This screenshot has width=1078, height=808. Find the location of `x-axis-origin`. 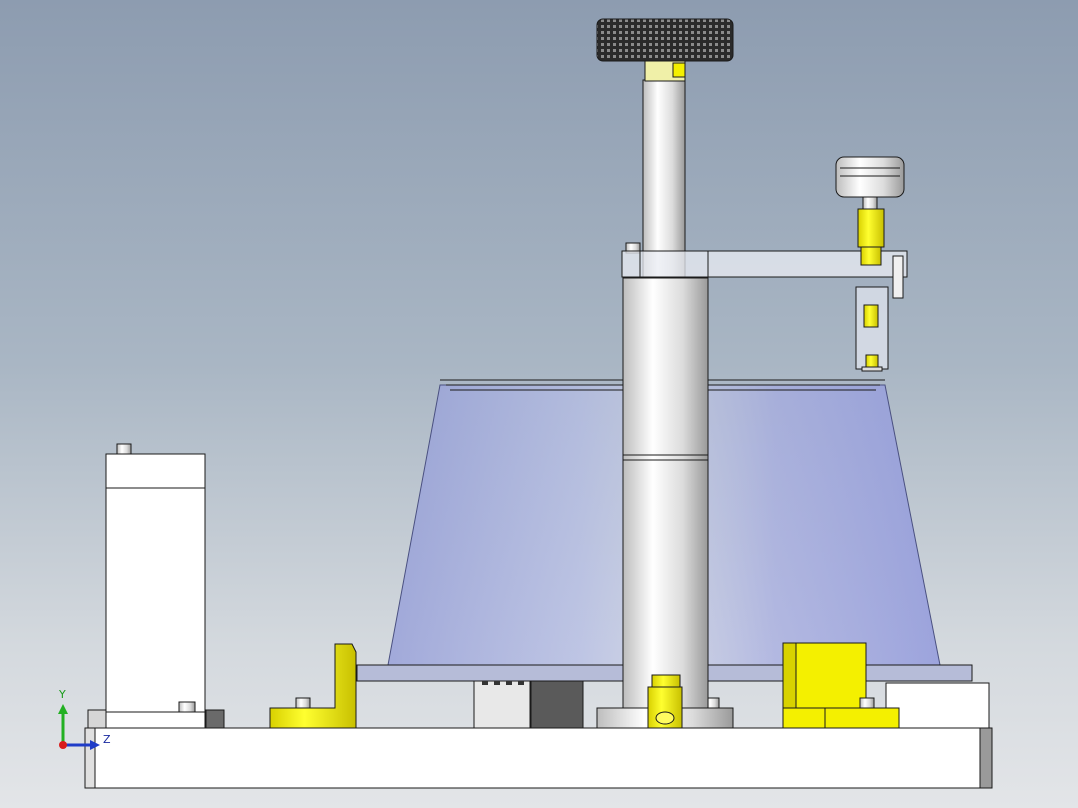

x-axis-origin is located at coordinates (63, 745).